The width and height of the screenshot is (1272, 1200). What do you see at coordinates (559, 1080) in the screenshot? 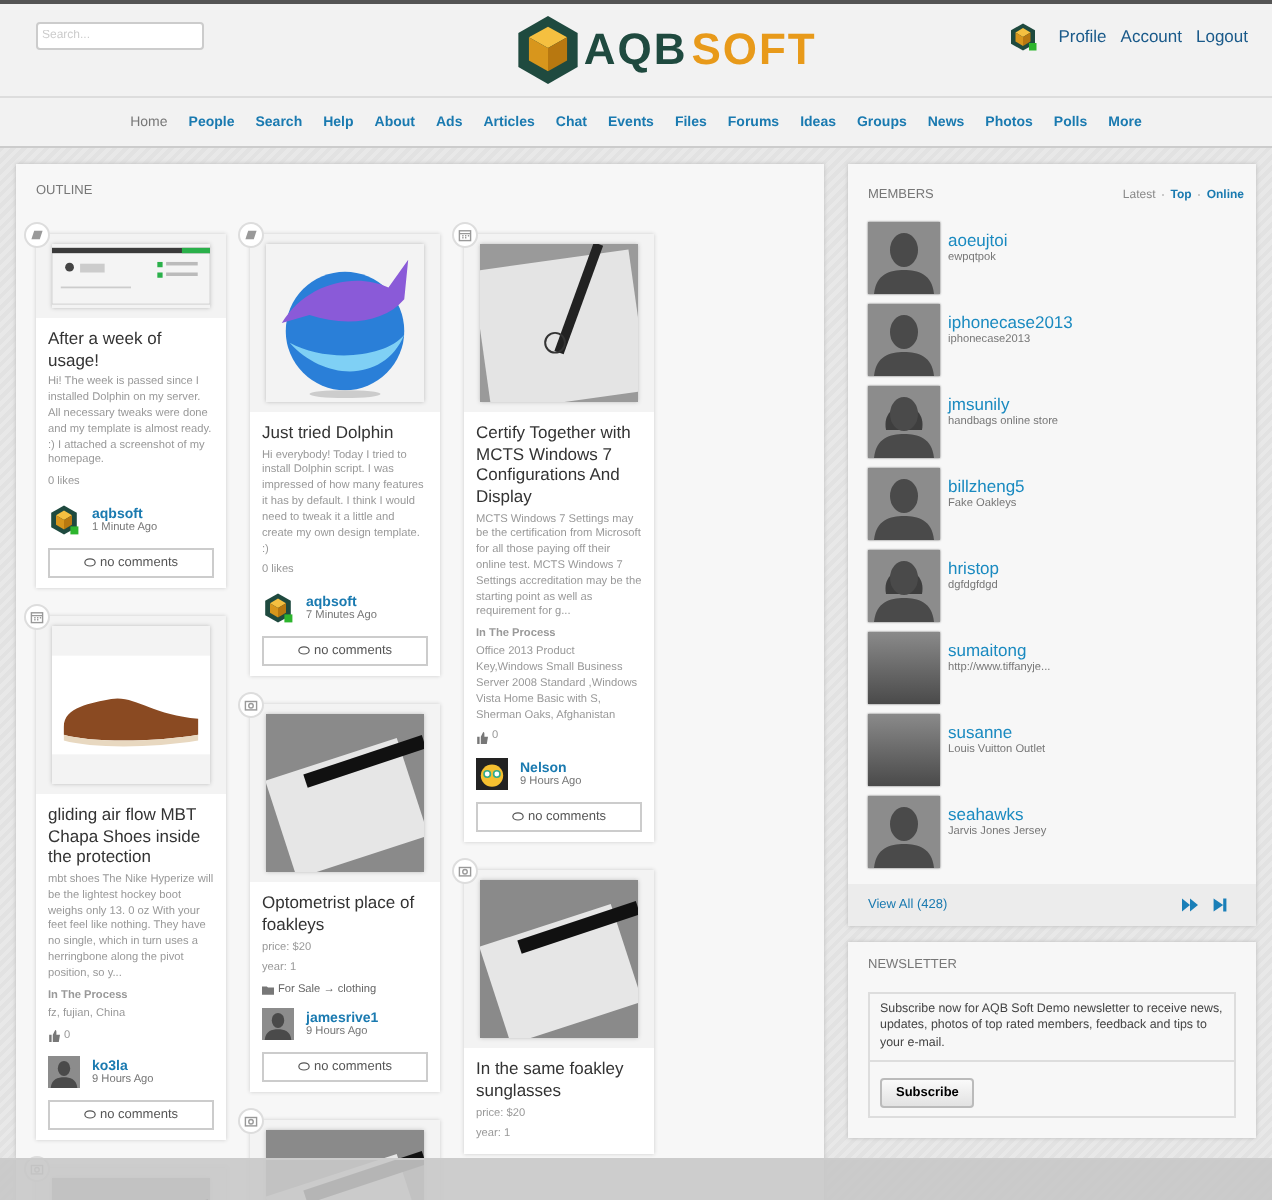
I see `post-title: In the same foakley sunglasses` at bounding box center [559, 1080].